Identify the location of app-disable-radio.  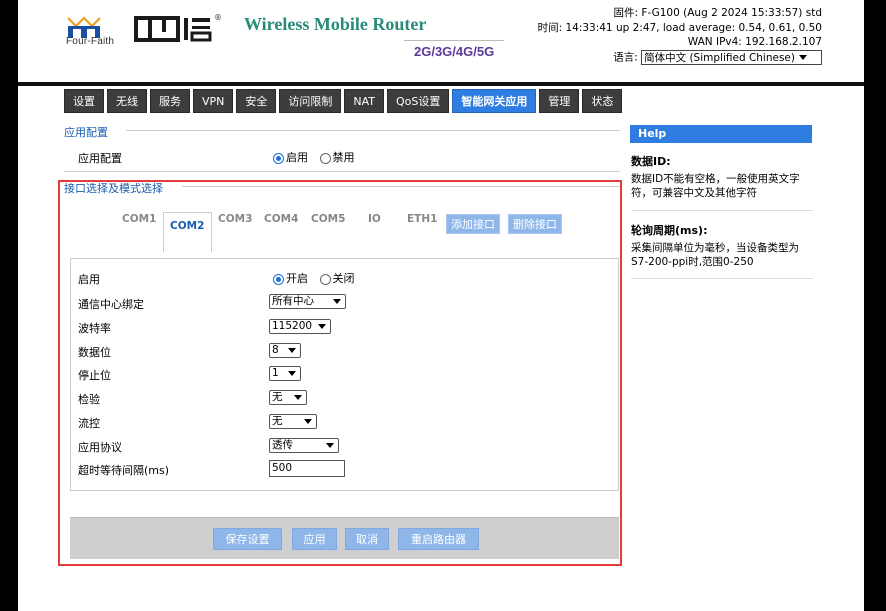
(325, 158).